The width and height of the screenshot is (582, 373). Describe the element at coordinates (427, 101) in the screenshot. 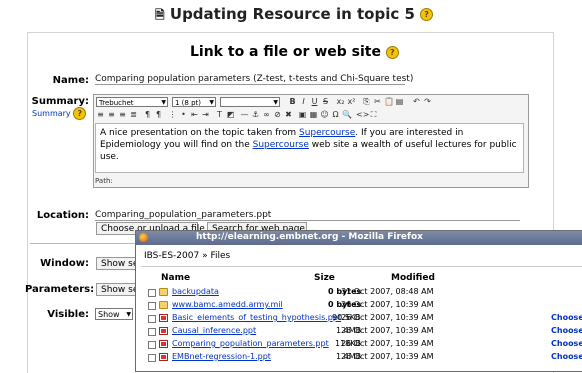

I see `redo-icon: ↷` at that location.